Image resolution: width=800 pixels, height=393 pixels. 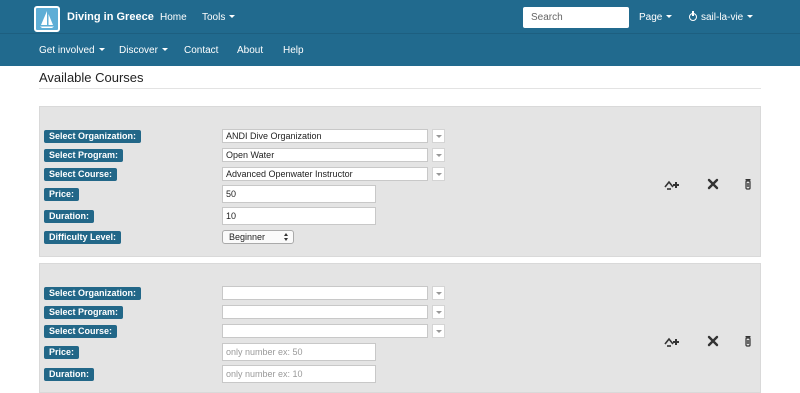 I want to click on power-icon, so click(x=693, y=16).